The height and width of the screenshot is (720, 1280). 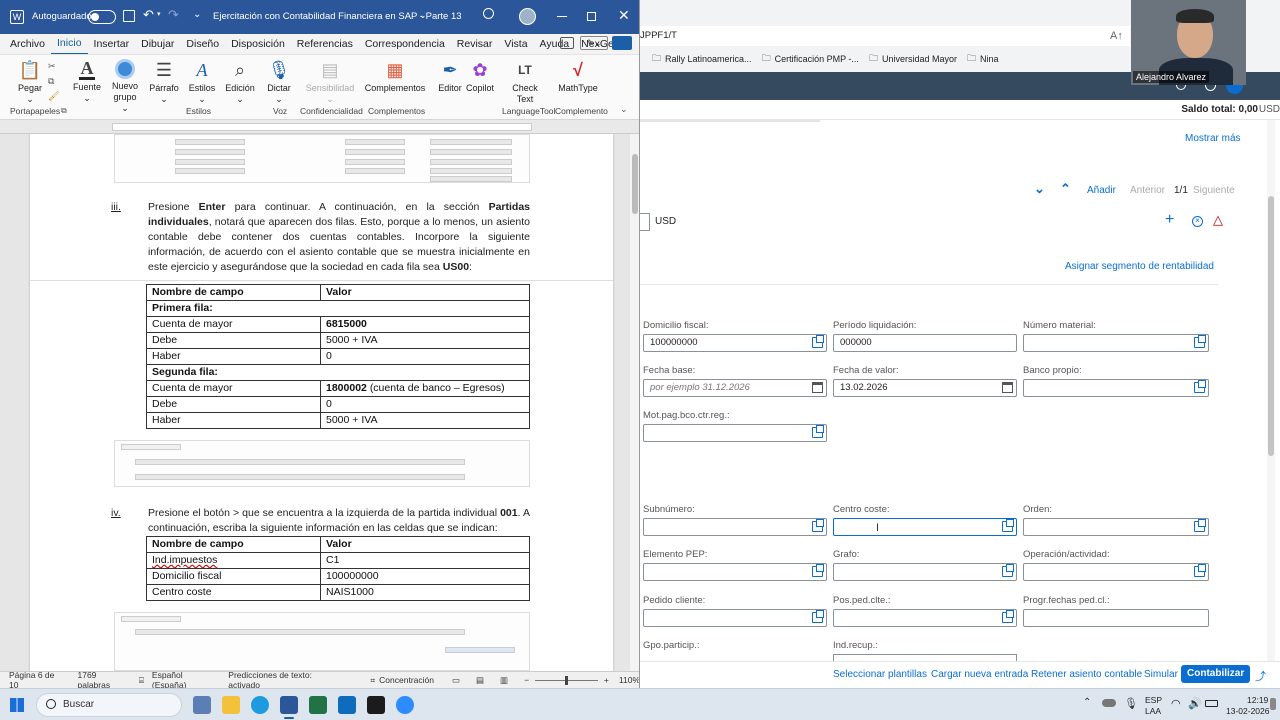 I want to click on maximize-icon, so click(x=591, y=16).